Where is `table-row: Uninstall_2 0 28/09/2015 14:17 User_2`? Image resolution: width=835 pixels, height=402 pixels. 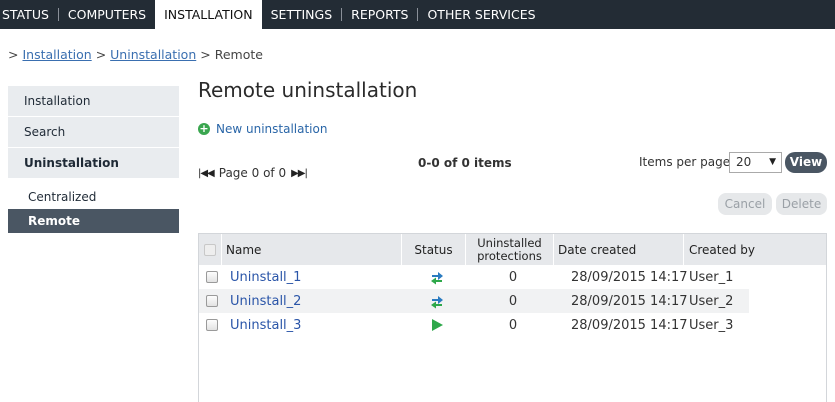
table-row: Uninstall_2 0 28/09/2015 14:17 User_2 is located at coordinates (474, 301).